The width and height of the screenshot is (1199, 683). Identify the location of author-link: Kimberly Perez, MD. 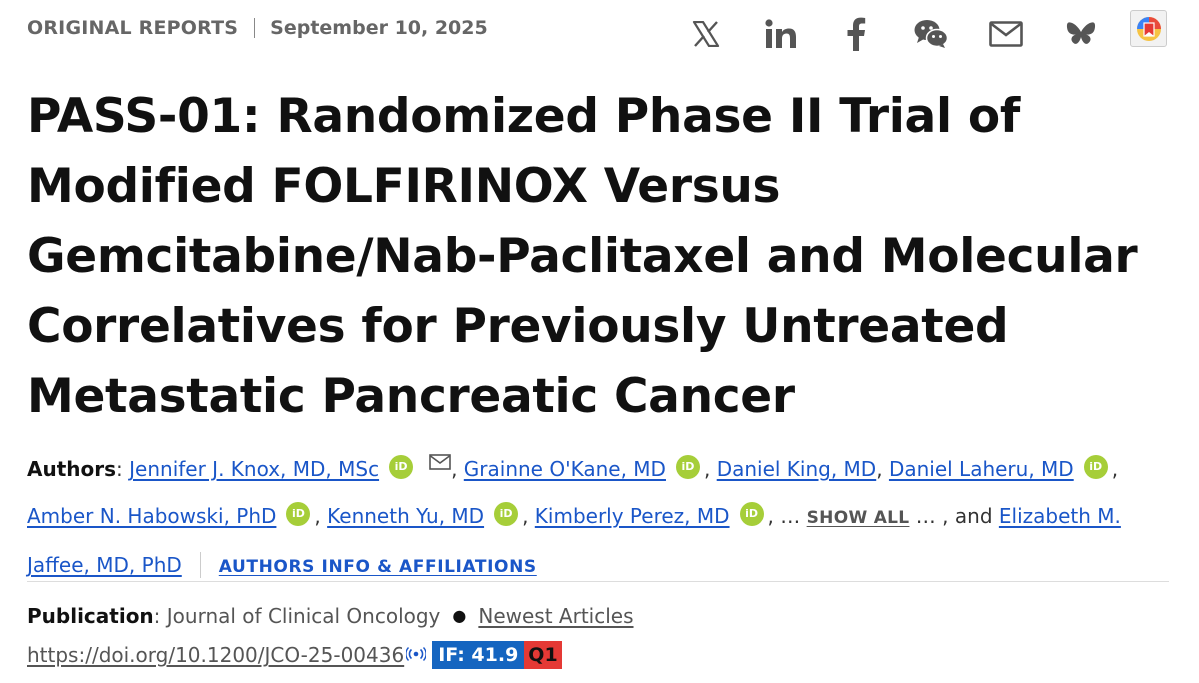
(632, 516).